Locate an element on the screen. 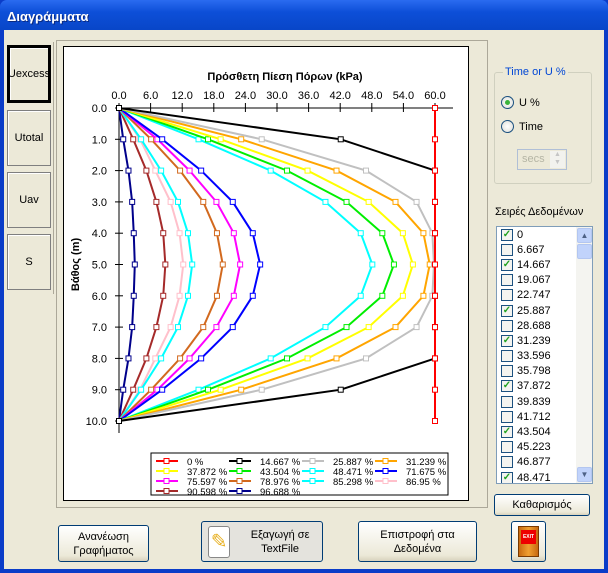 Image resolution: width=608 pixels, height=573 pixels. x-tick-label: 48.0 is located at coordinates (371, 96).